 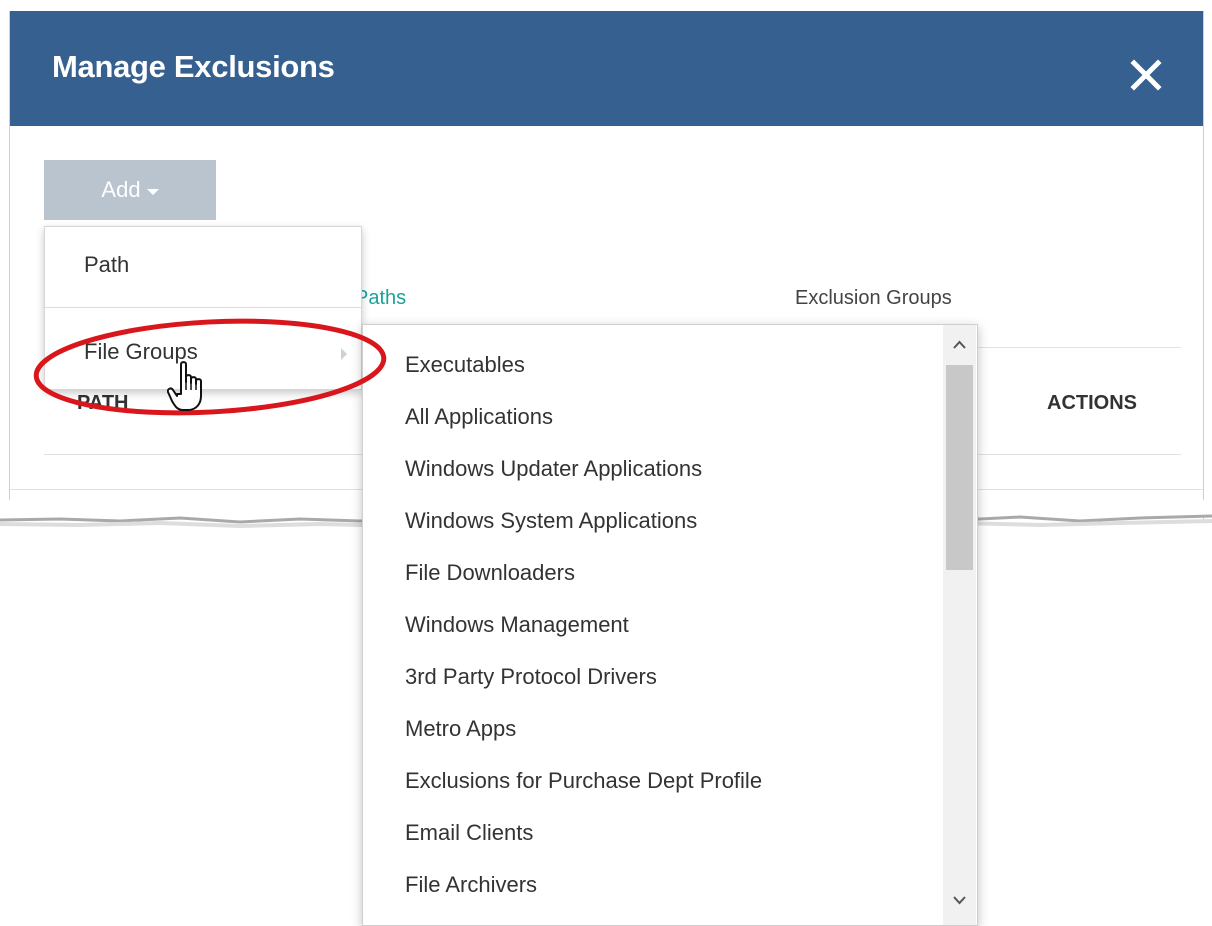 I want to click on submenu-item: Windows Updater Applications, so click(x=553, y=469).